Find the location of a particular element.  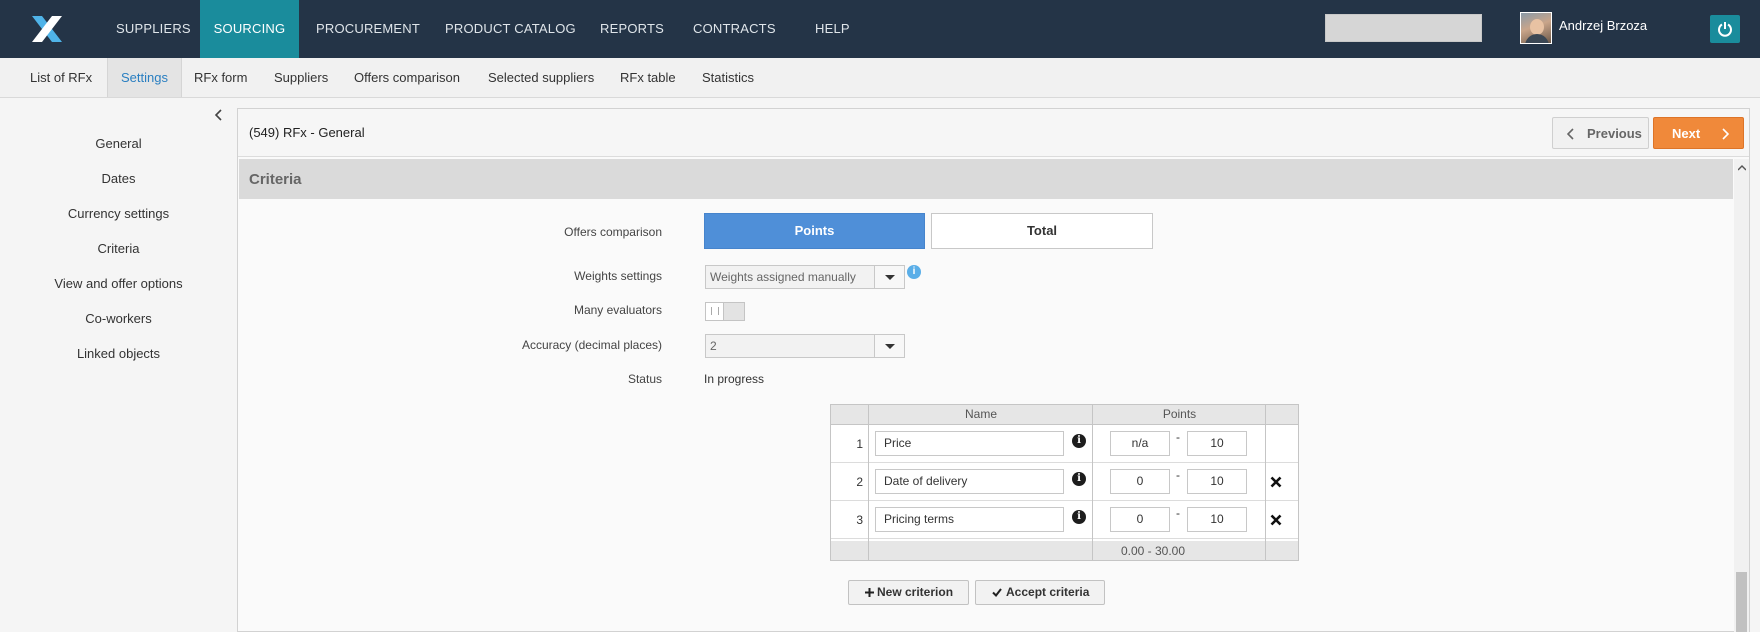

tab-rfx-form: RFx form is located at coordinates (220, 77).